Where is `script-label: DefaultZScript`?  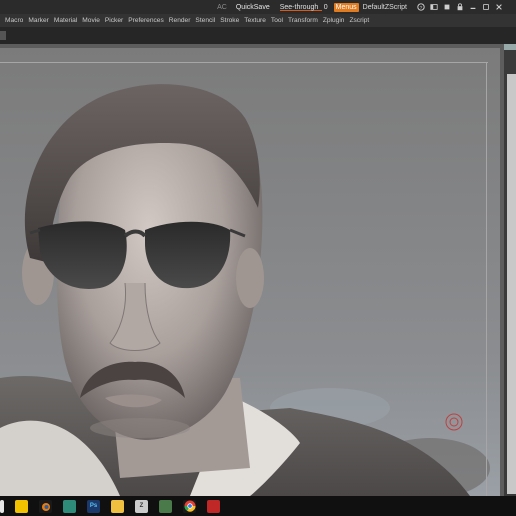
script-label: DefaultZScript is located at coordinates (385, 7).